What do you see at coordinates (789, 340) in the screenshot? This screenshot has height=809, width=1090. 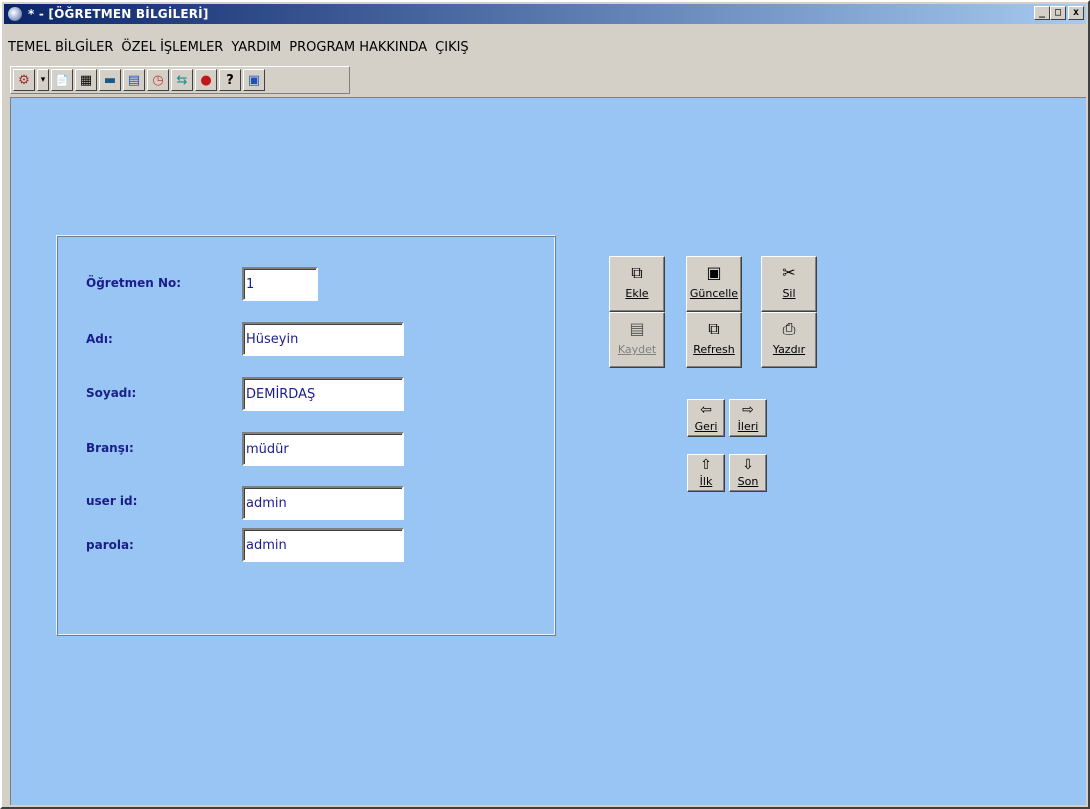 I see `print-button: ⎙ Yazdır` at bounding box center [789, 340].